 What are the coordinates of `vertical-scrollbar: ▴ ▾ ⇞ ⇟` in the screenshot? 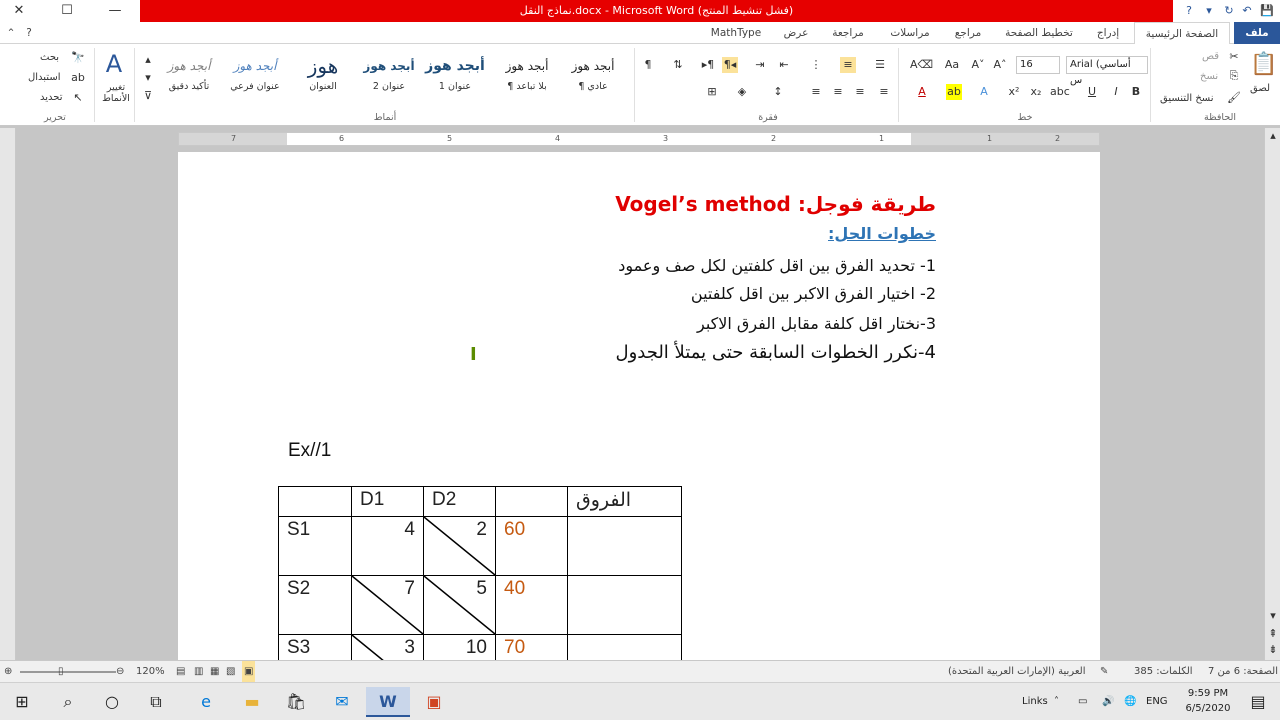 It's located at (1272, 394).